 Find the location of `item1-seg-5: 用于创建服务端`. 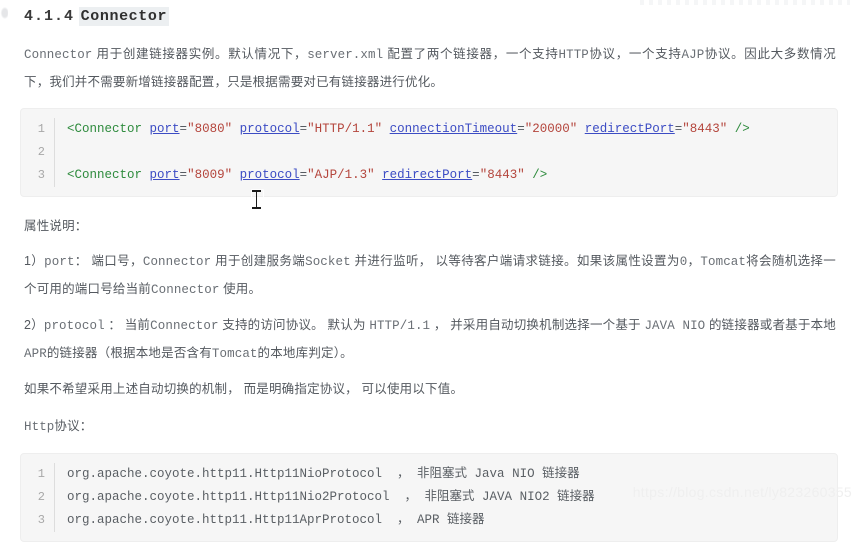

item1-seg-5: 用于创建服务端 is located at coordinates (258, 261).